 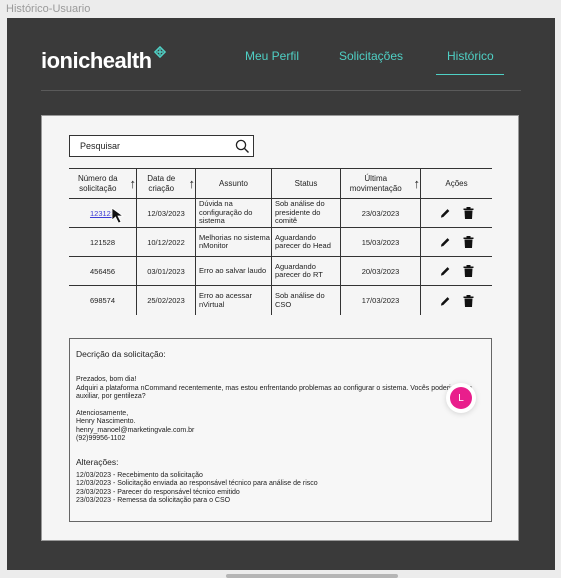 I want to click on header-label: Data de criação, so click(x=161, y=183).